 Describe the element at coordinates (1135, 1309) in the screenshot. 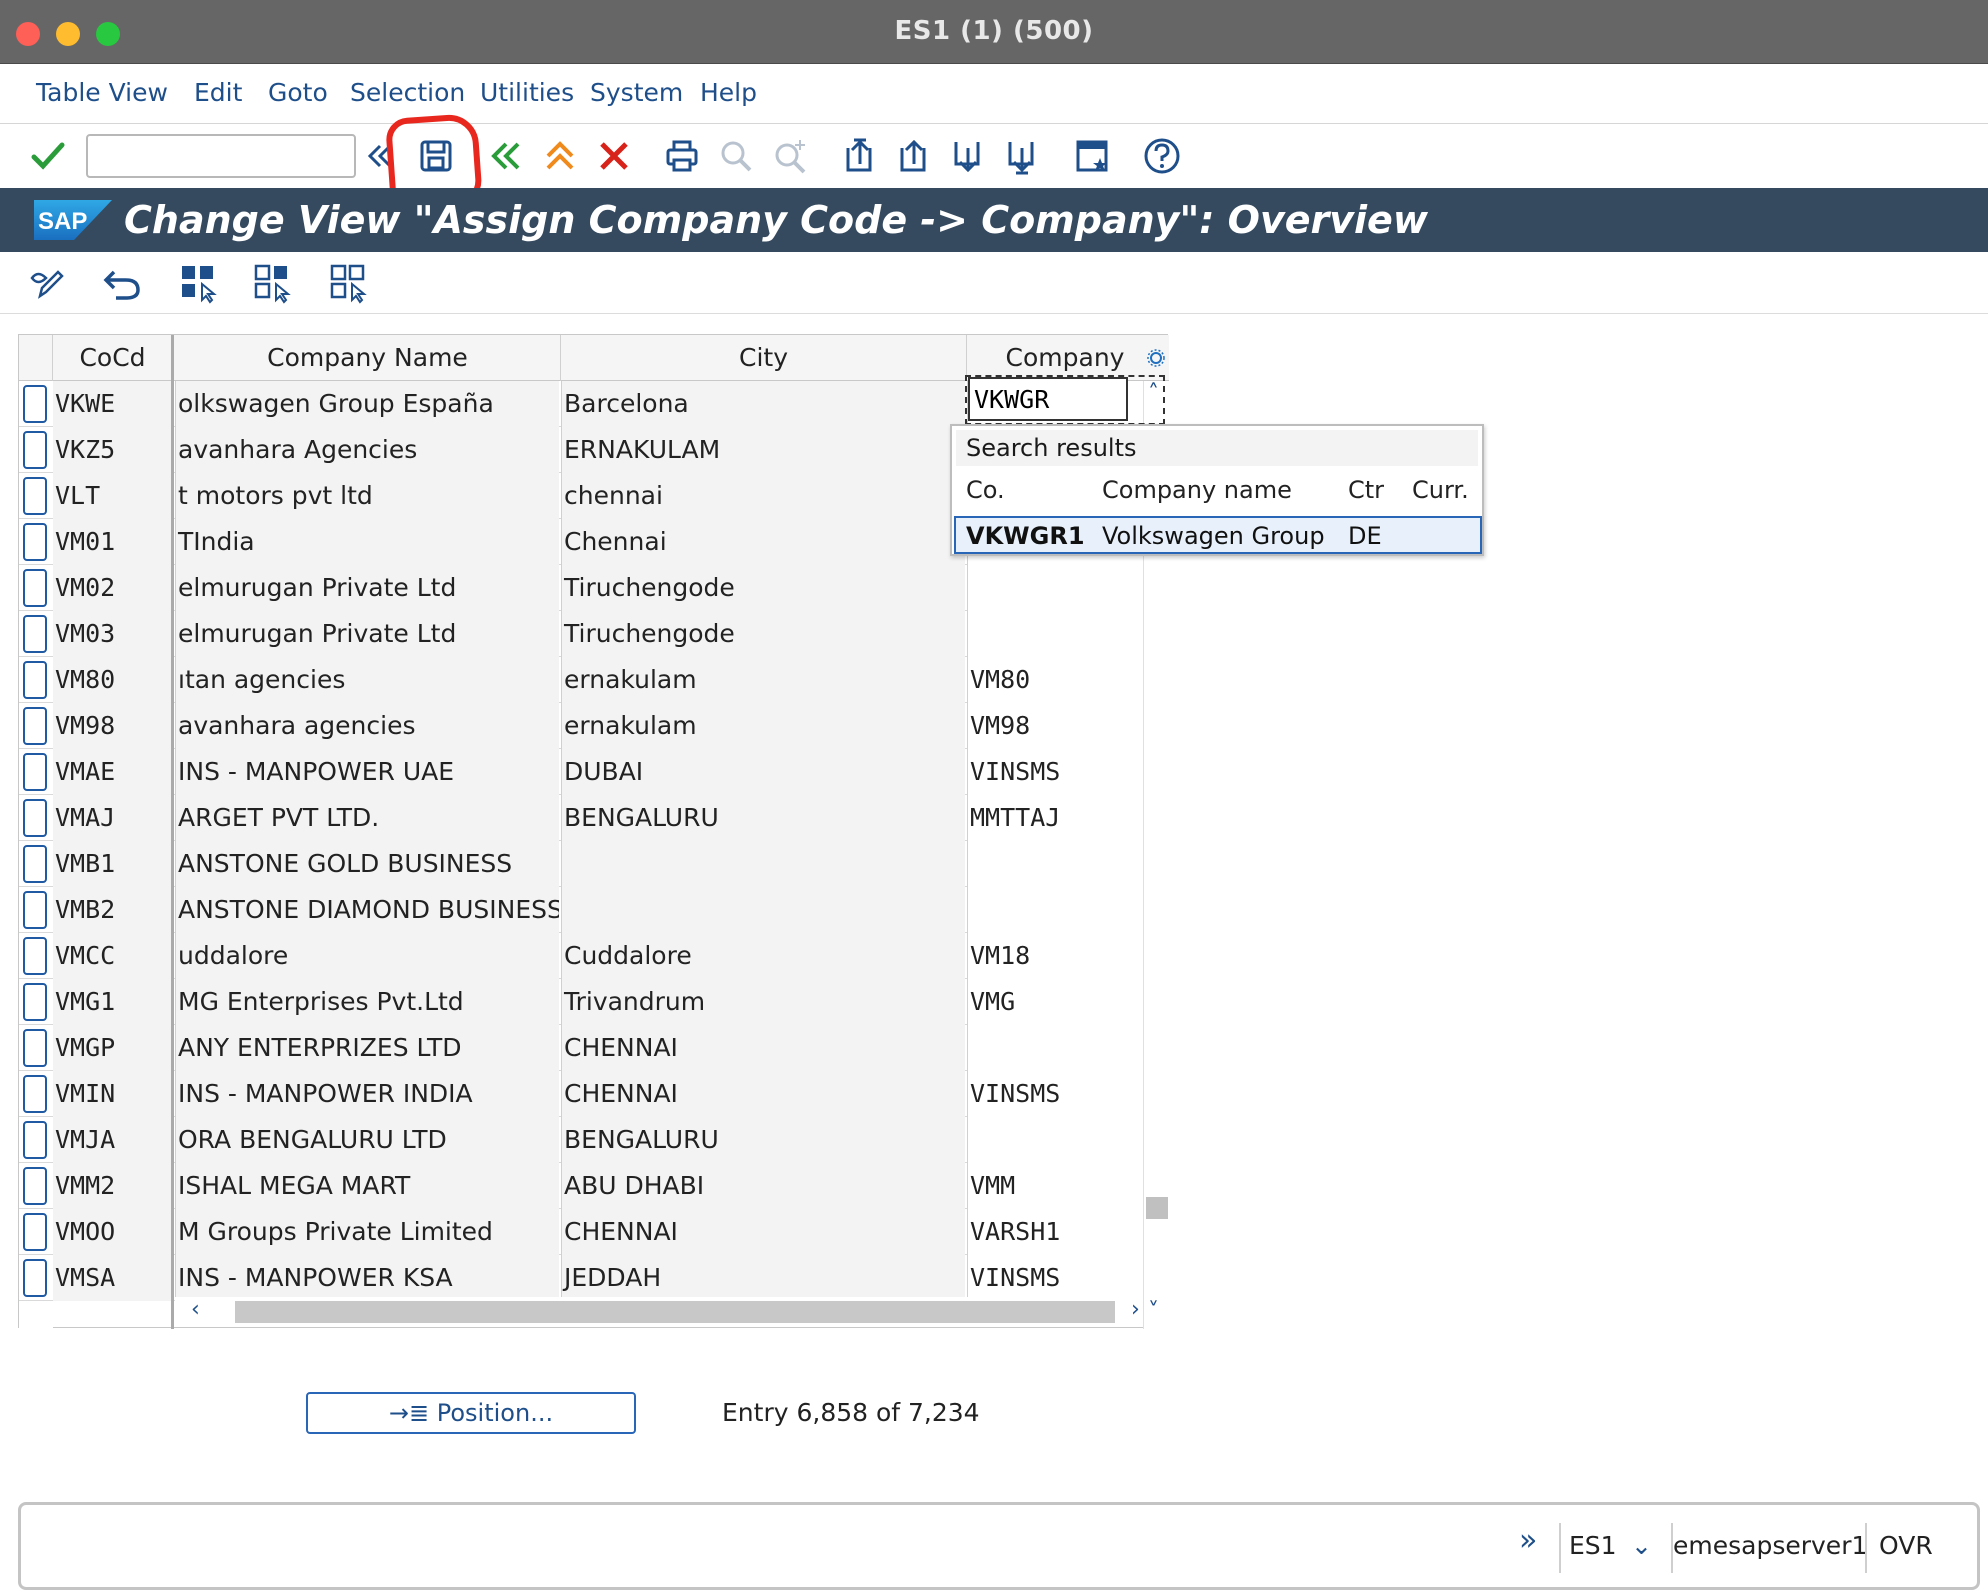

I see `scroll-right-icon: ›` at that location.